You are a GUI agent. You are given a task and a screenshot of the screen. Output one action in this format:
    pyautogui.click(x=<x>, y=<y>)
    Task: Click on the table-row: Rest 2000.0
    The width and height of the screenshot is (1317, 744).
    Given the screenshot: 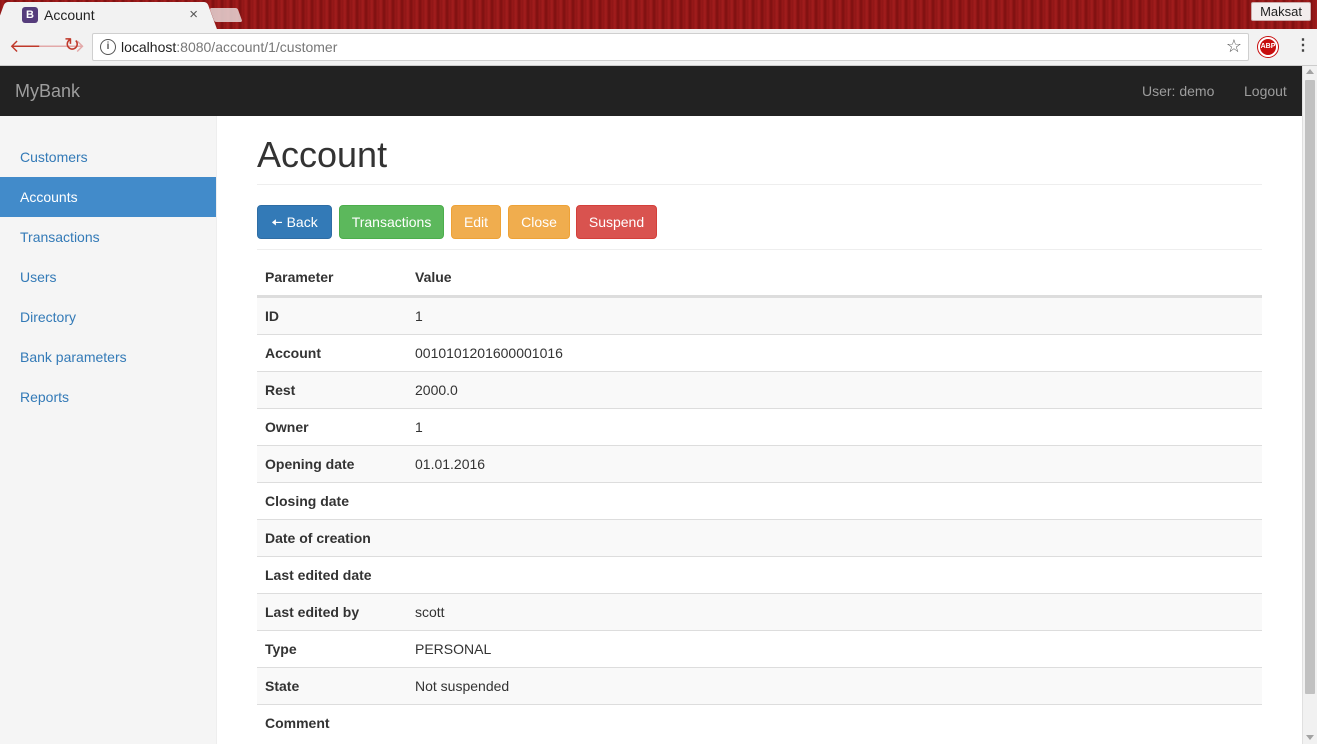 What is the action you would take?
    pyautogui.click(x=759, y=389)
    